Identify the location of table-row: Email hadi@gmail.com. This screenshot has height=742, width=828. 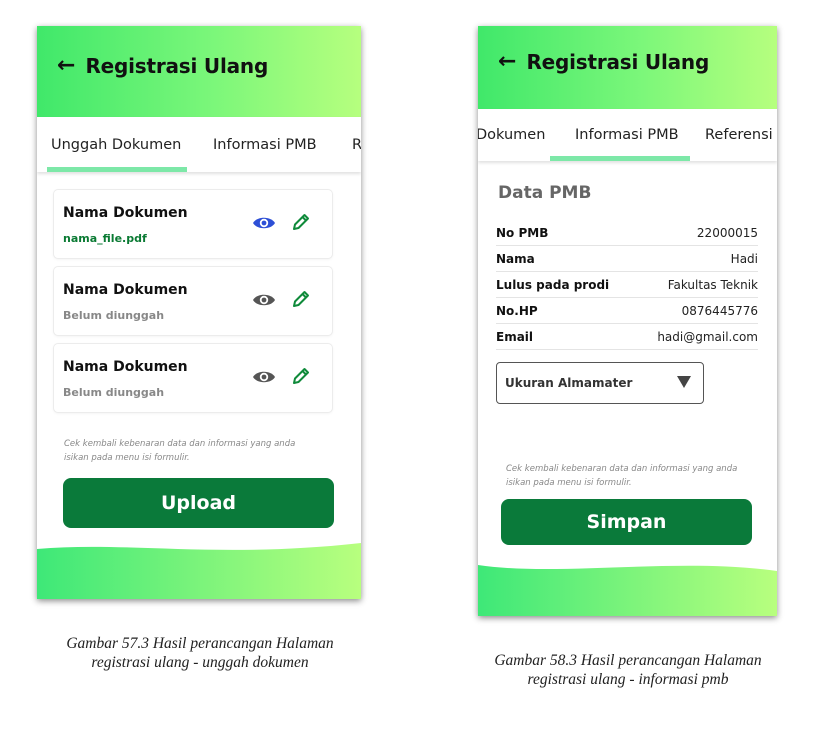
(627, 337).